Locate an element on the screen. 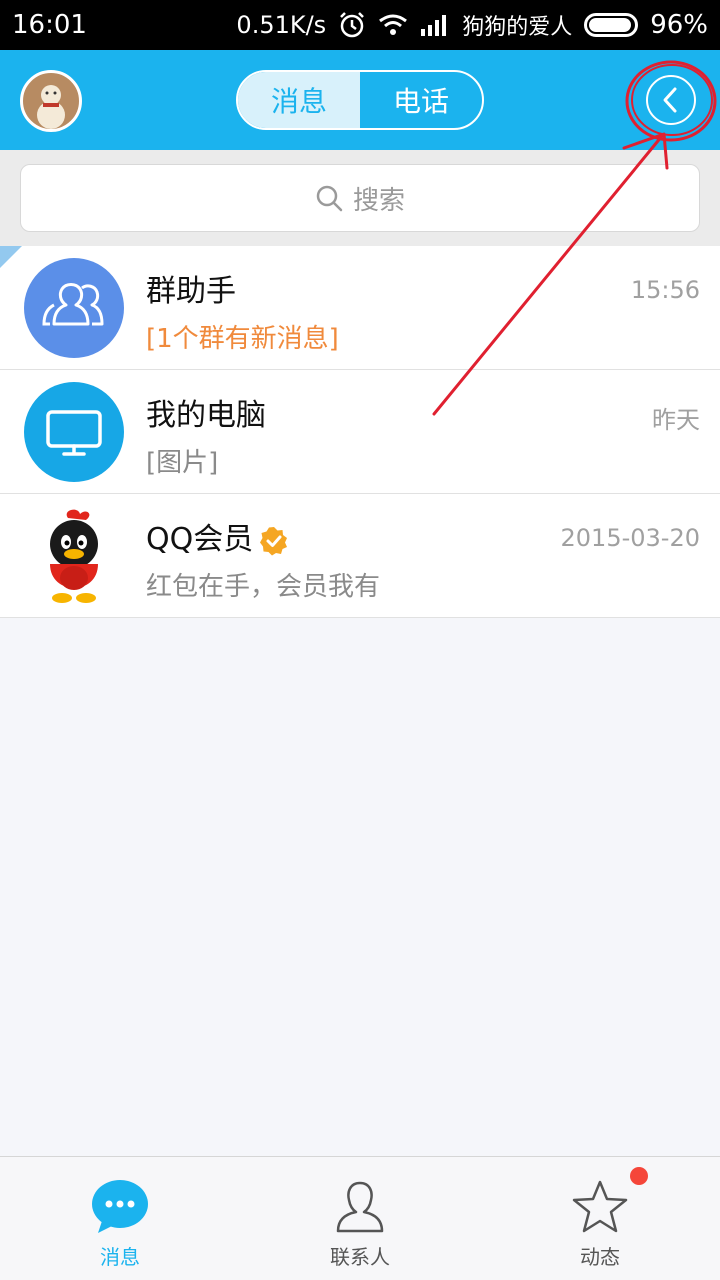  notification-badge is located at coordinates (639, 1176).